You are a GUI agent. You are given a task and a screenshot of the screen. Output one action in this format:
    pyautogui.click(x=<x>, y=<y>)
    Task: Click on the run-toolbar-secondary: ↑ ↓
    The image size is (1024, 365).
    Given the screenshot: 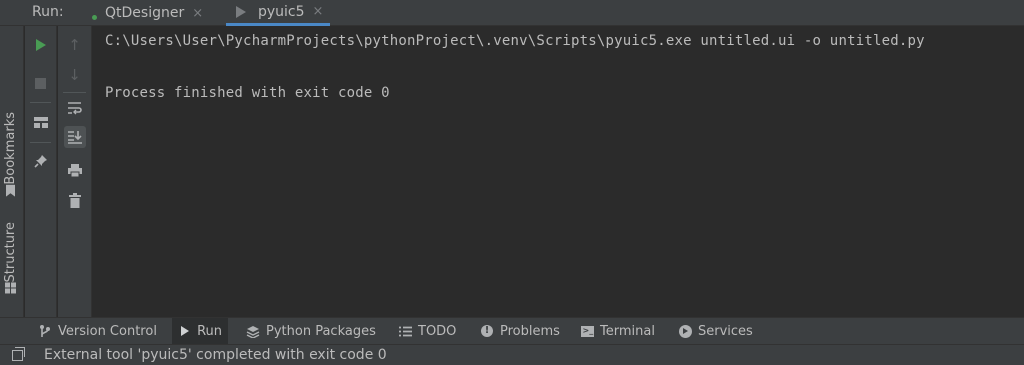 What is the action you would take?
    pyautogui.click(x=75, y=171)
    